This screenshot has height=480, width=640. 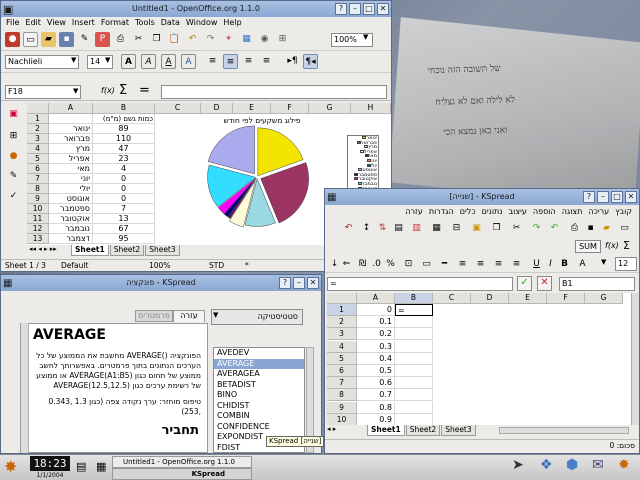 I want to click on network-icon: ❖, so click(x=546, y=465).